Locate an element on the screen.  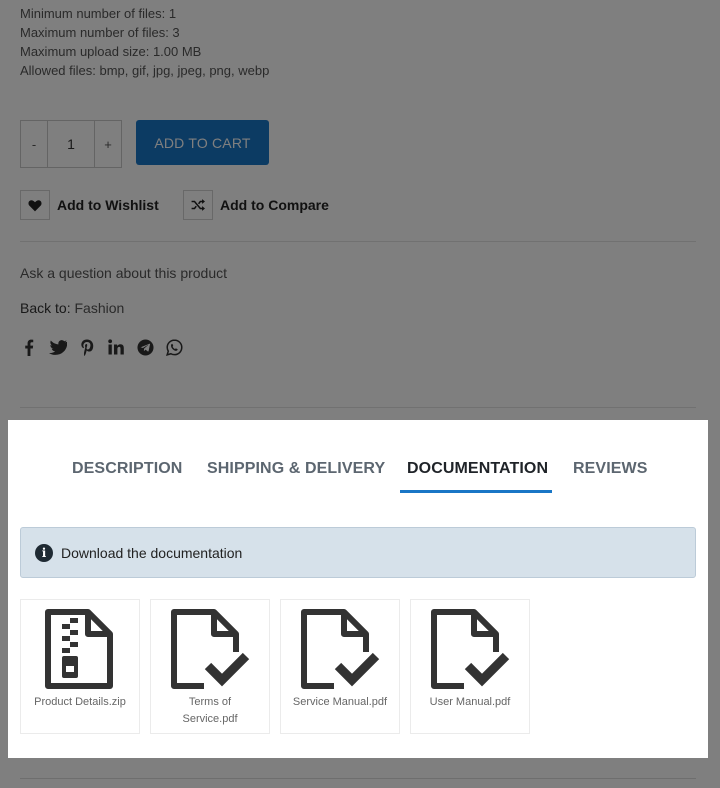
tab-description: DESCRIPTION is located at coordinates (127, 469).